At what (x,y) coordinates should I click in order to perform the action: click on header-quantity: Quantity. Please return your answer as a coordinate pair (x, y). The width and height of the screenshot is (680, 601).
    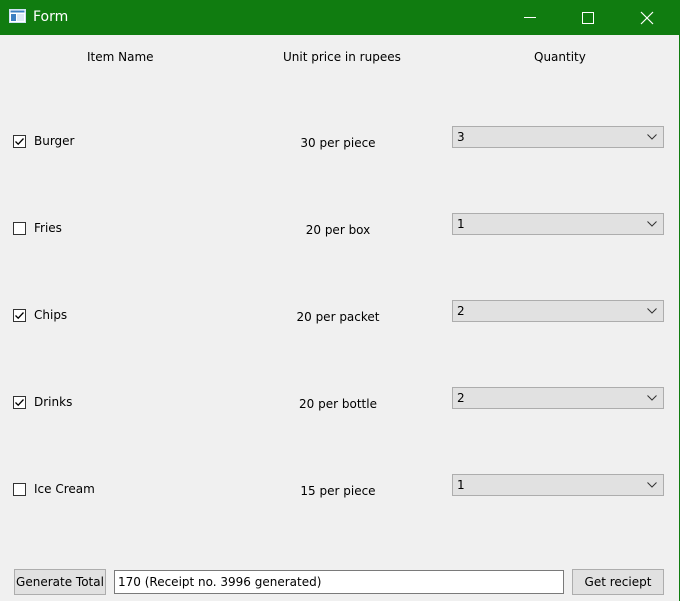
    Looking at the image, I should click on (560, 57).